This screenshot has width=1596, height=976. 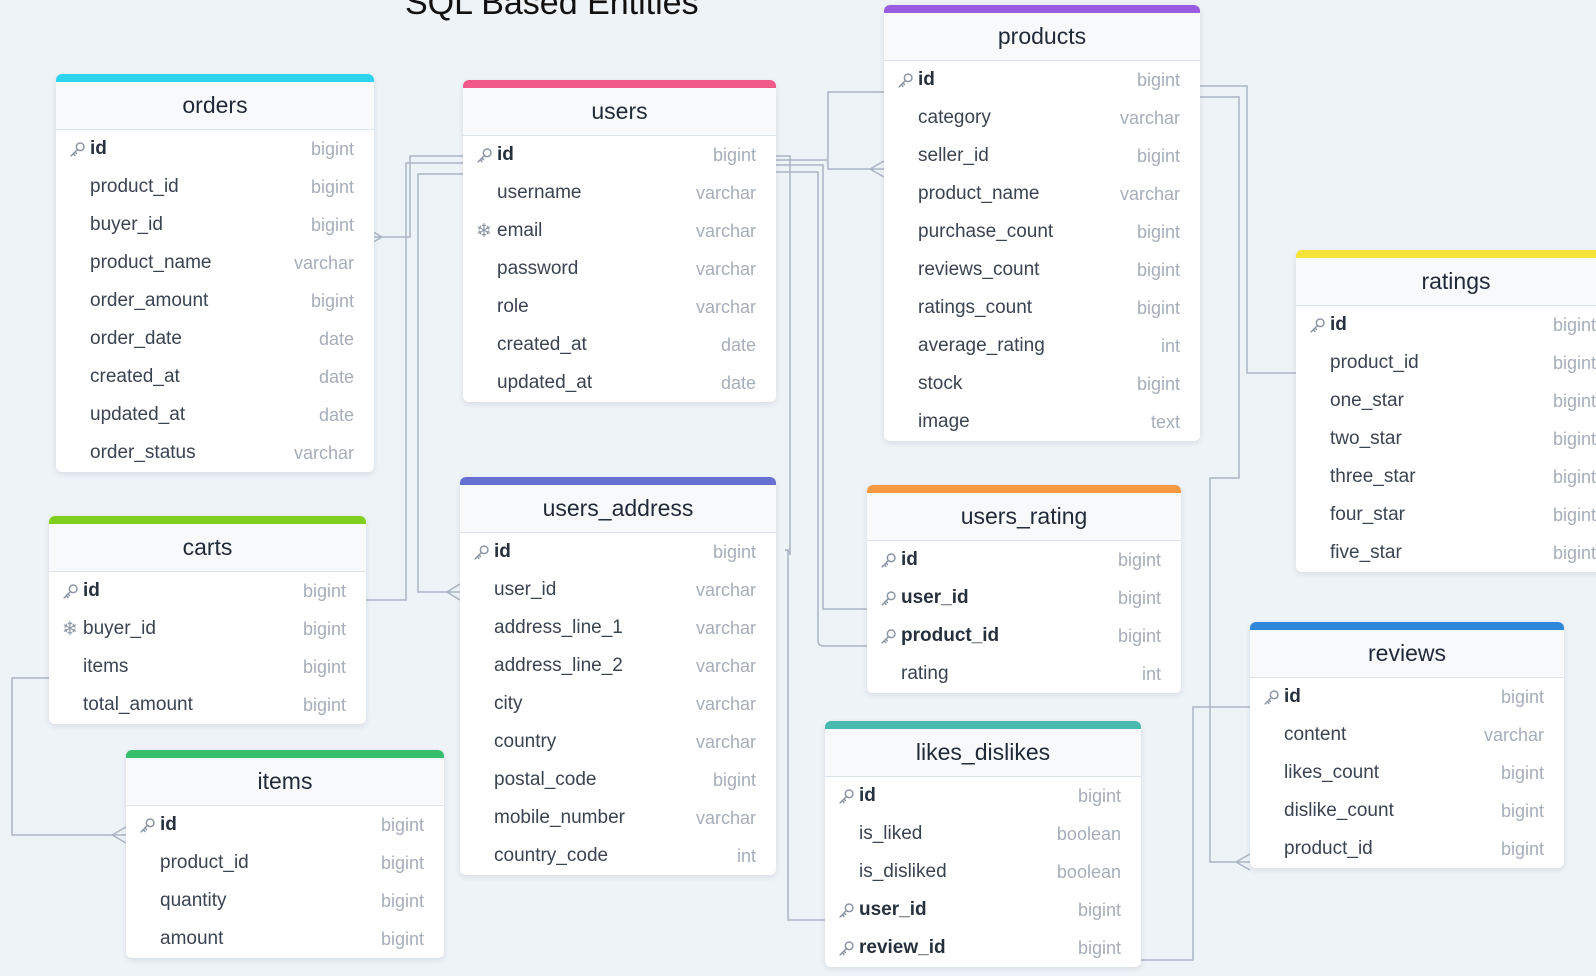 I want to click on column-row: dislike_count bigint, so click(x=1407, y=811).